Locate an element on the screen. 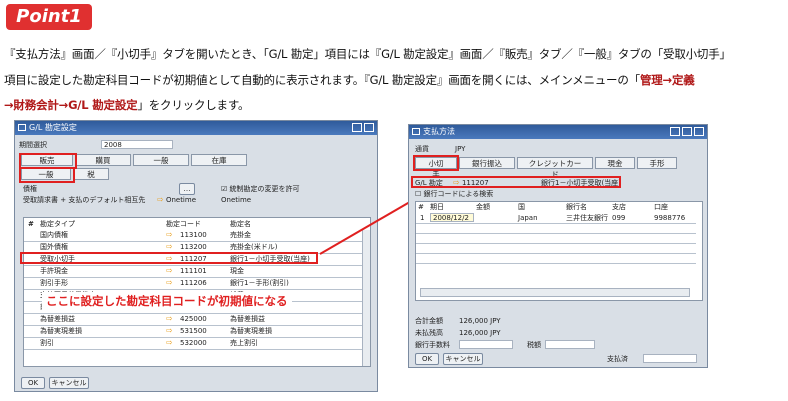  fee-label: 銀行手数料 is located at coordinates (432, 345).